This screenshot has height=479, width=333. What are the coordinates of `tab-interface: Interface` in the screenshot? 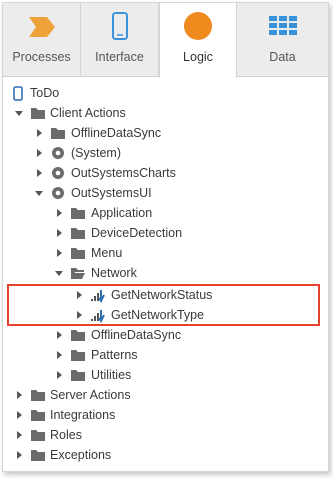 It's located at (120, 40).